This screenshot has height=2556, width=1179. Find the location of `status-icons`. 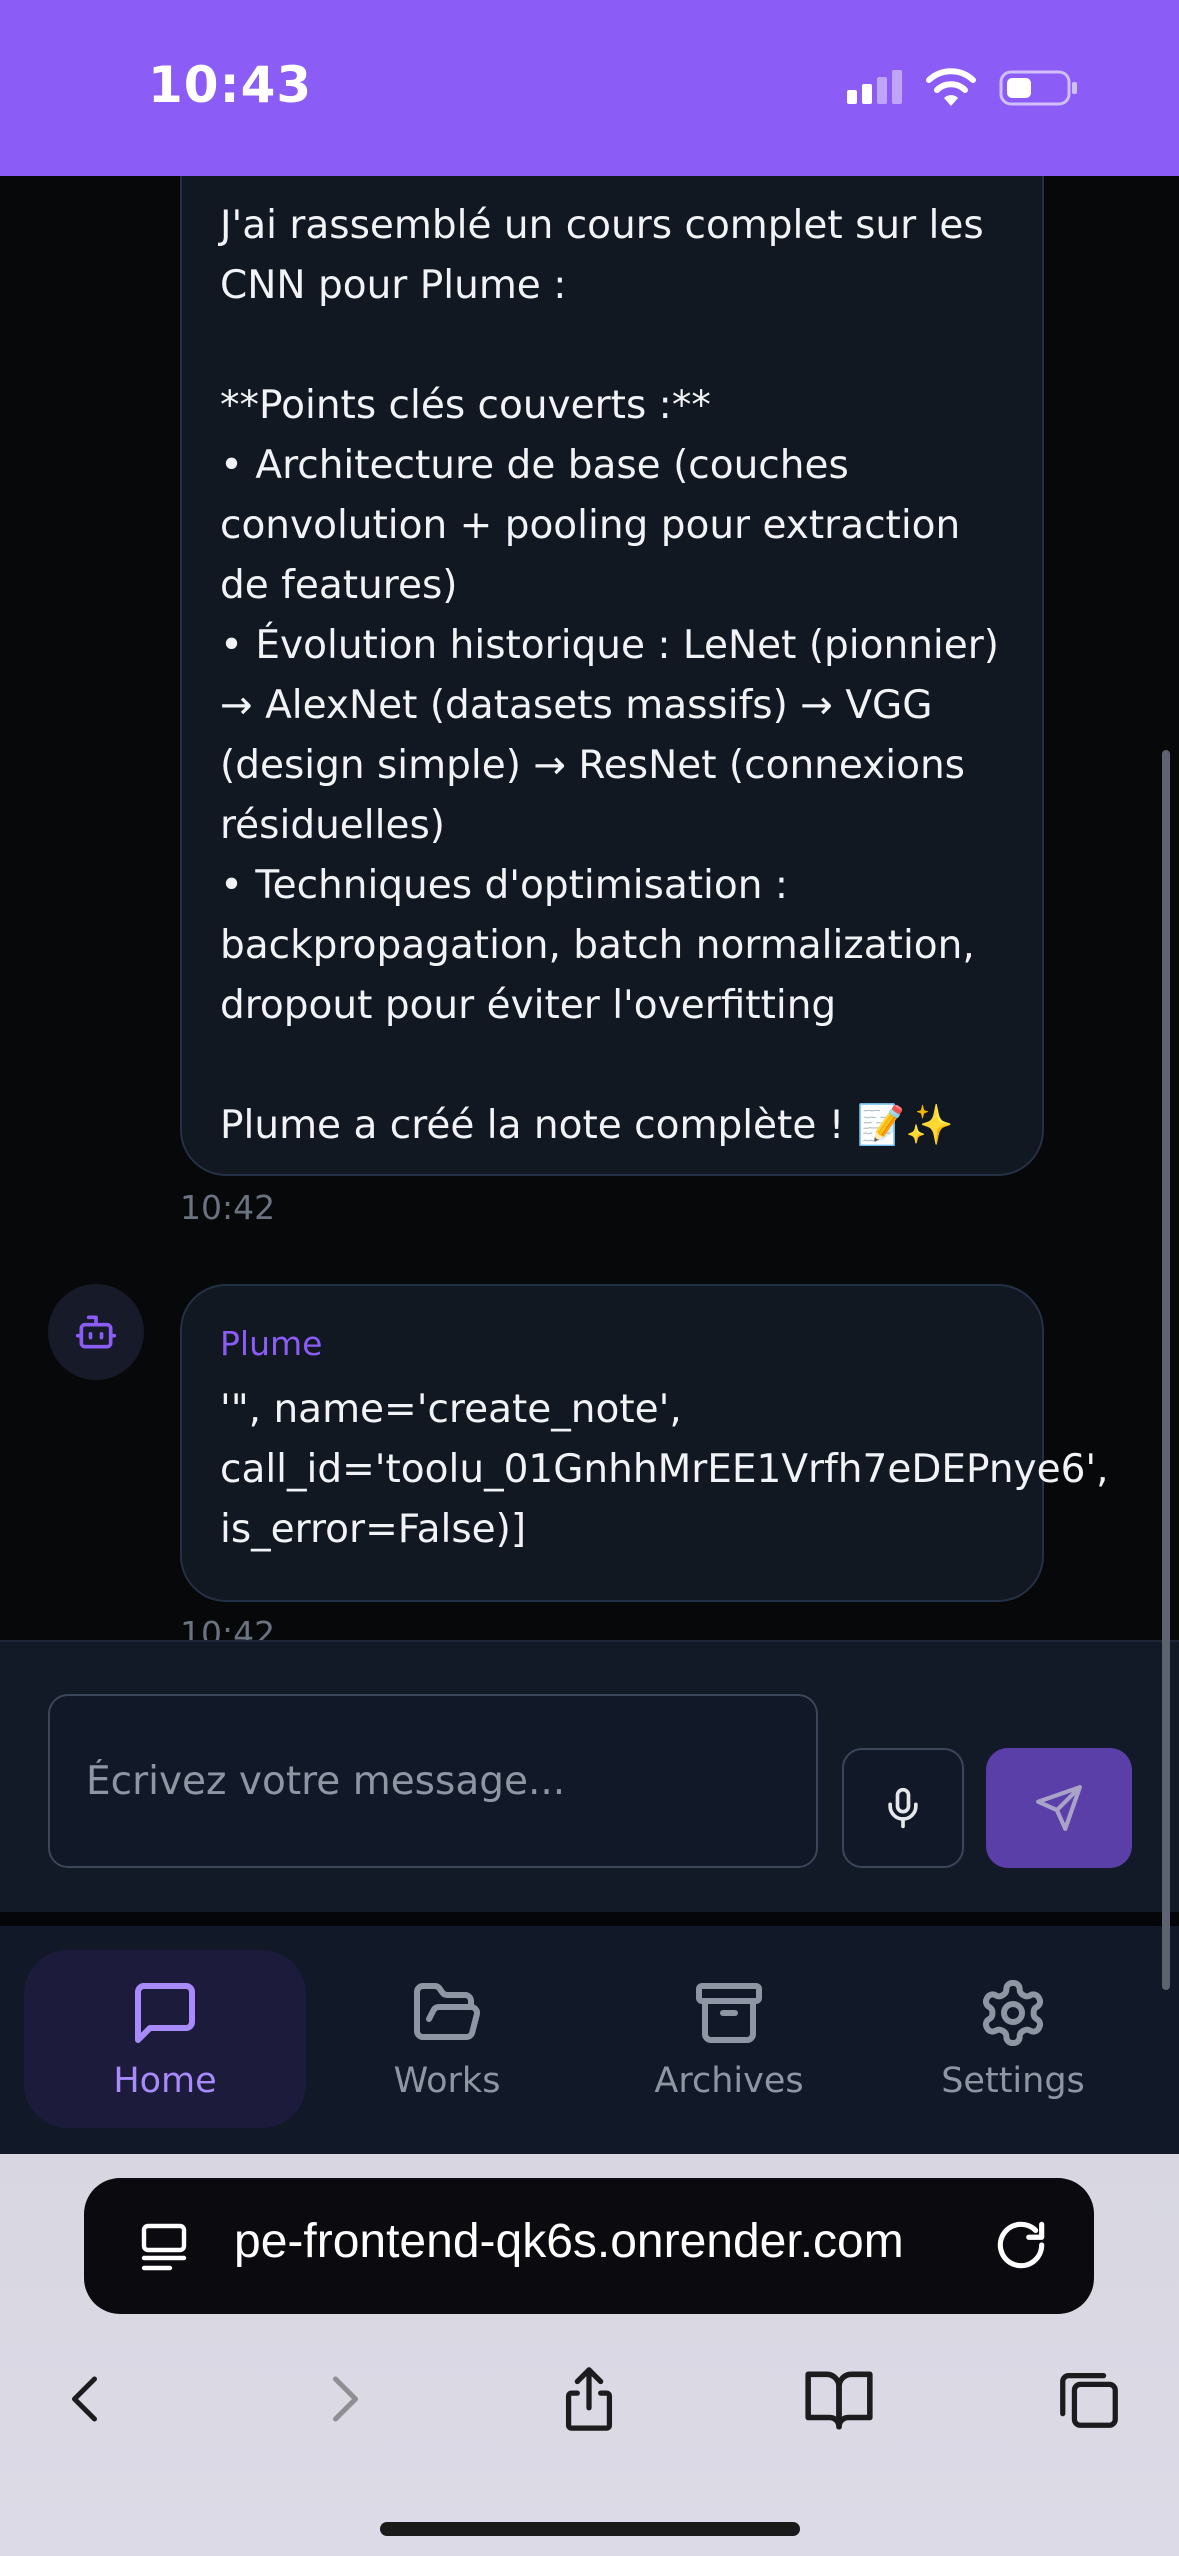

status-icons is located at coordinates (963, 88).